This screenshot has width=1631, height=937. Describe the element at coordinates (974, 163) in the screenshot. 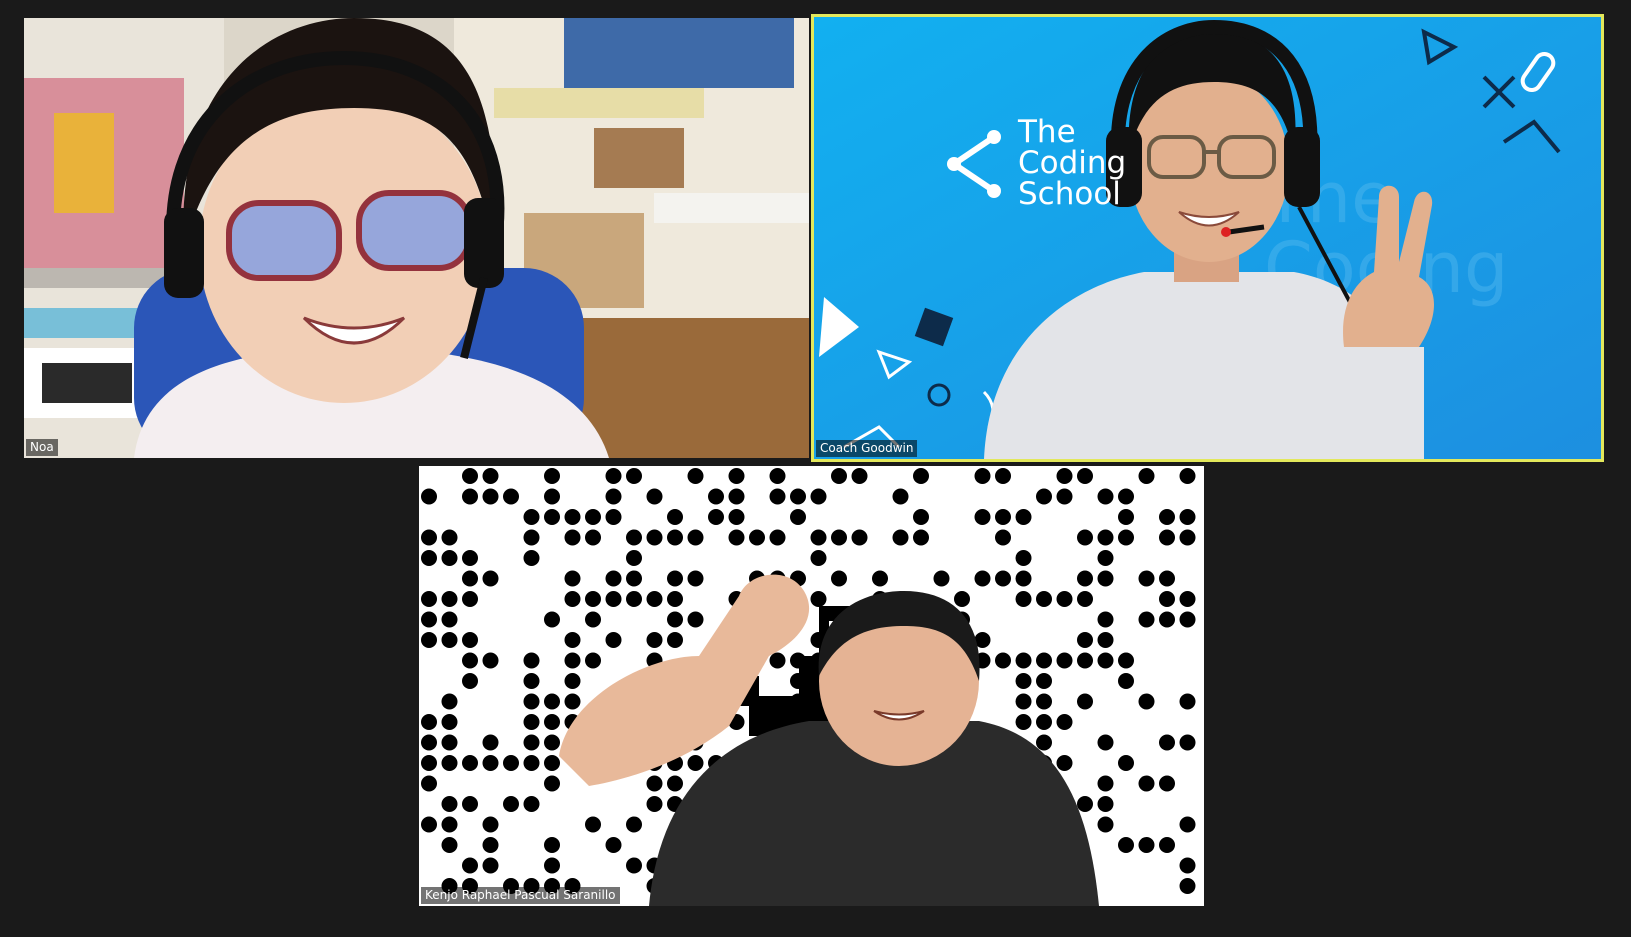

I see `share-node-icon` at that location.